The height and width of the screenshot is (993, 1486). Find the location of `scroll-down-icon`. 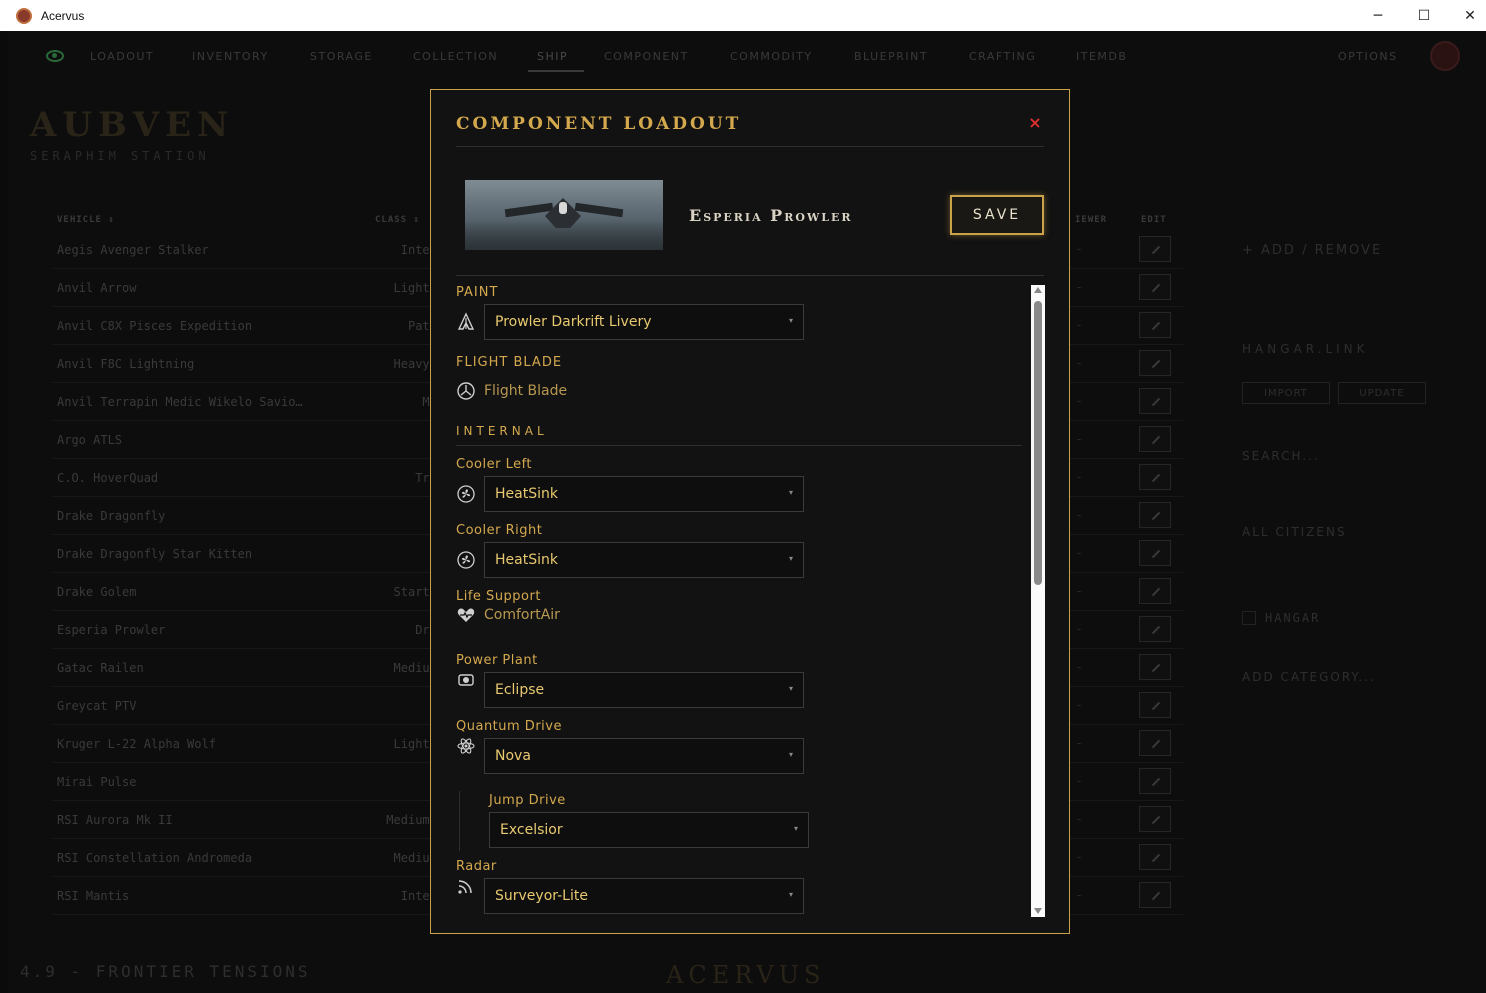

scroll-down-icon is located at coordinates (1038, 911).